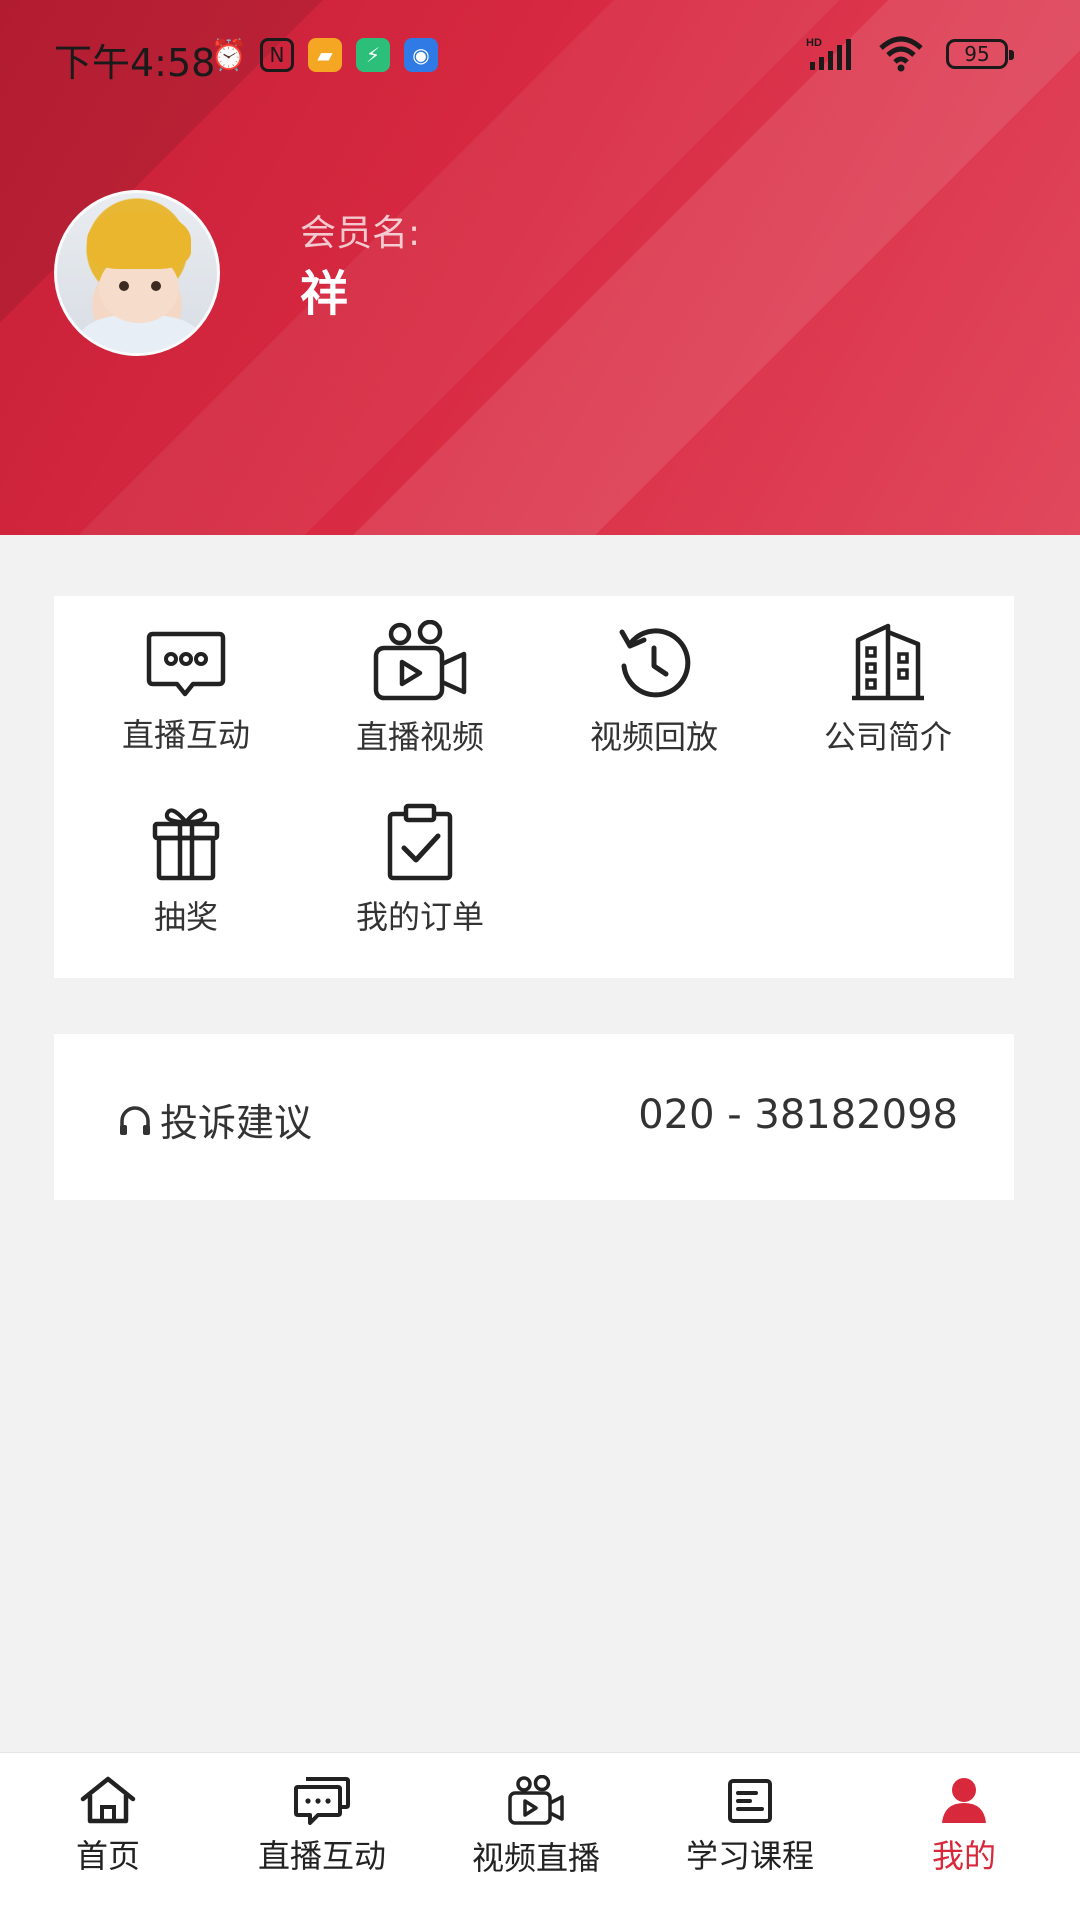  What do you see at coordinates (814, 43) in the screenshot?
I see `signal-hd-label: HD` at bounding box center [814, 43].